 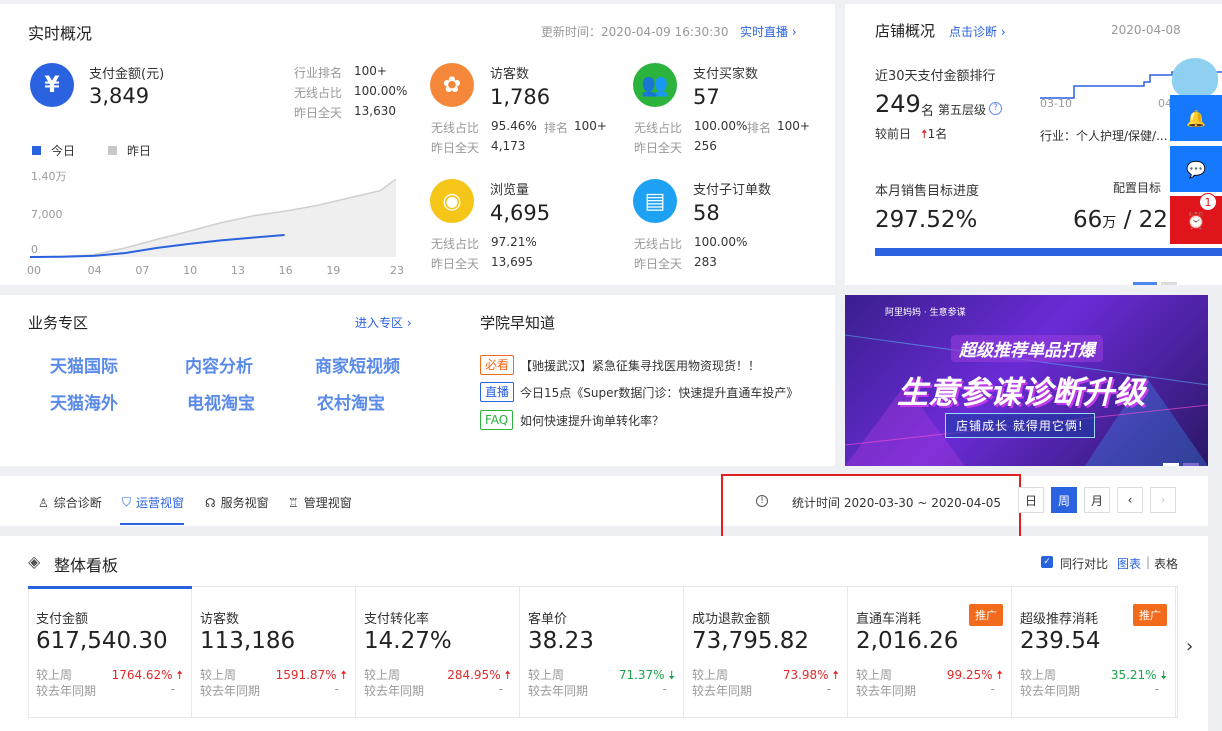 What do you see at coordinates (1129, 563) in the screenshot?
I see `view-chart: 图表` at bounding box center [1129, 563].